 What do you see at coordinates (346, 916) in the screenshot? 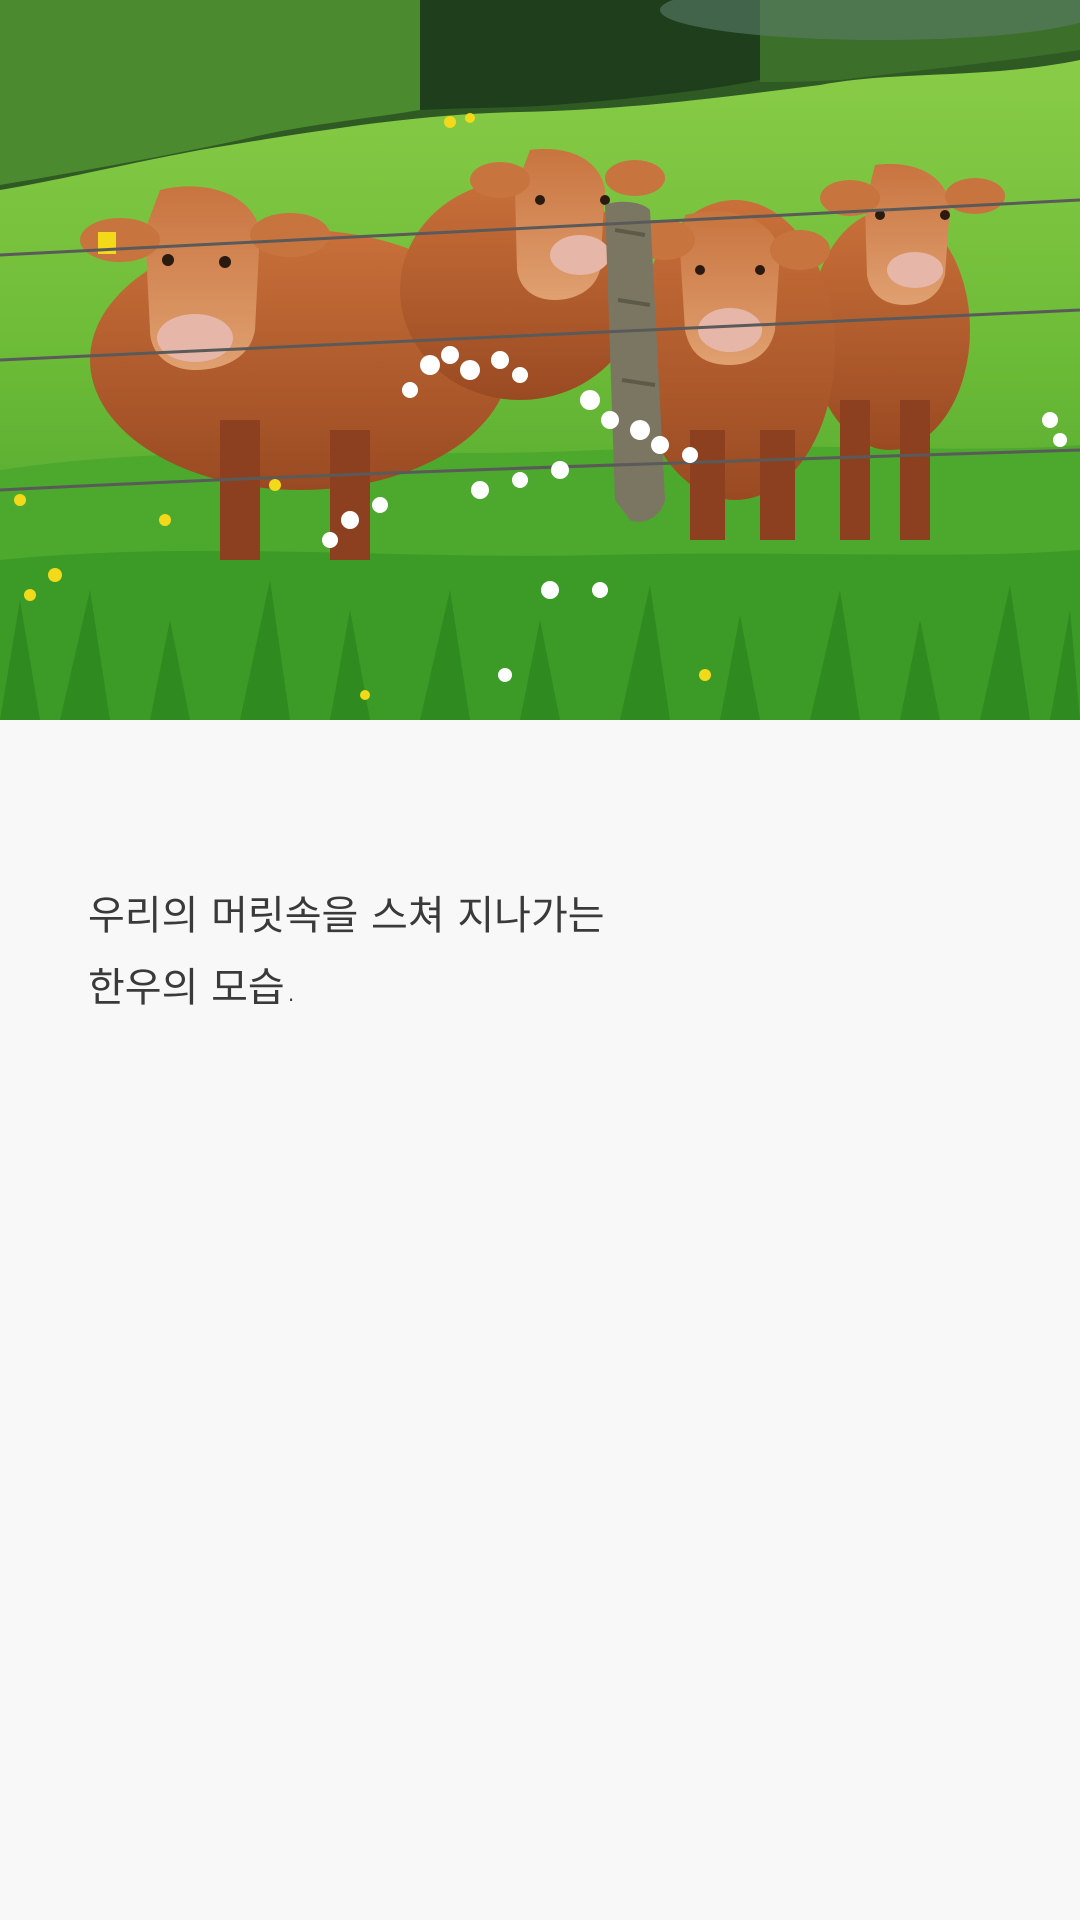
I see `caption-line-1: 우리의 머릿속을 스쳐 지나가는` at bounding box center [346, 916].